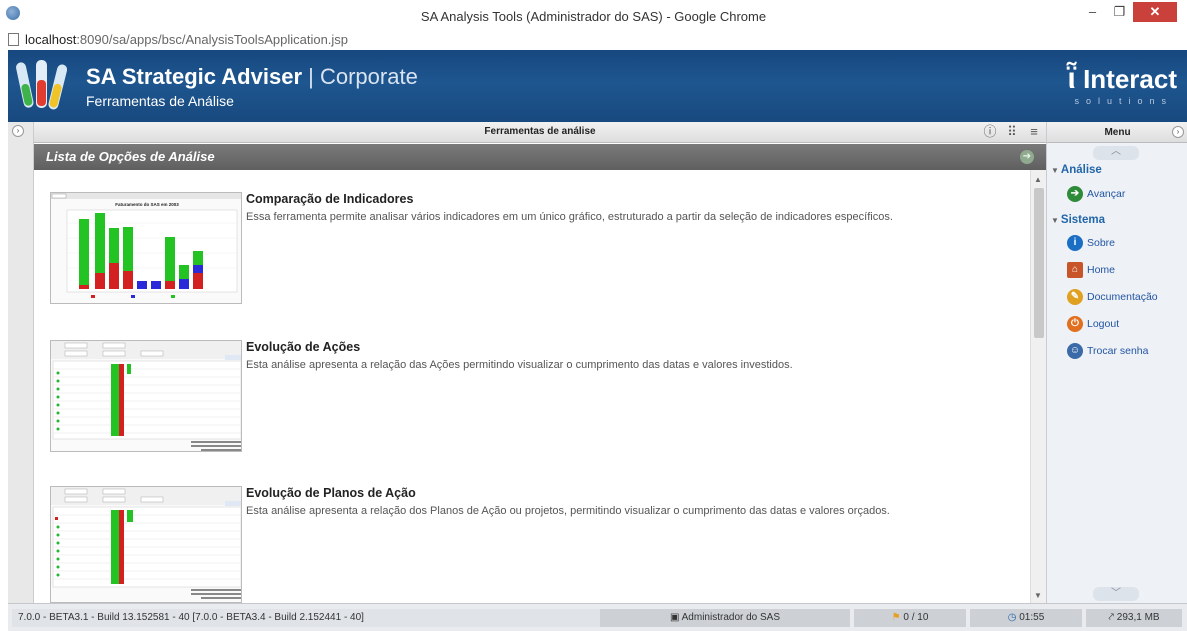 The image size is (1187, 631). Describe the element at coordinates (725, 618) in the screenshot. I see `current-user: ▣ Administrador do SAS` at that location.